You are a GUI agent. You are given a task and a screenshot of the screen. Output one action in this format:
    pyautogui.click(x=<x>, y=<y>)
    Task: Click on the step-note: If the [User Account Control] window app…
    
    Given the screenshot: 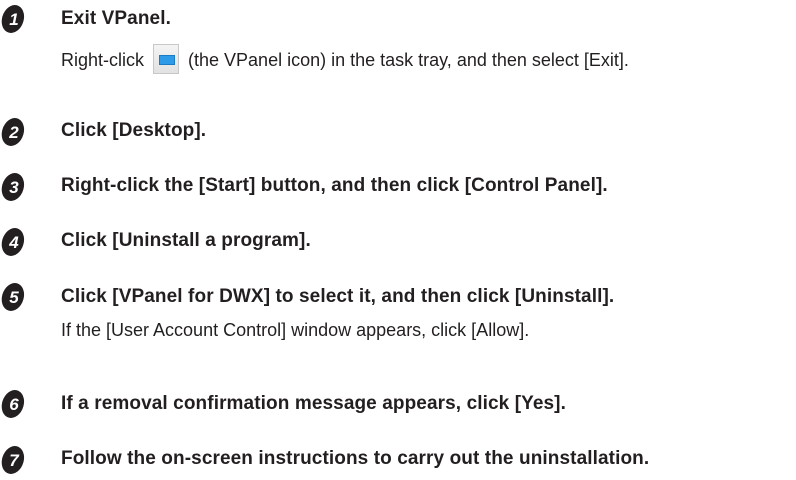 What is the action you would take?
    pyautogui.click(x=295, y=330)
    